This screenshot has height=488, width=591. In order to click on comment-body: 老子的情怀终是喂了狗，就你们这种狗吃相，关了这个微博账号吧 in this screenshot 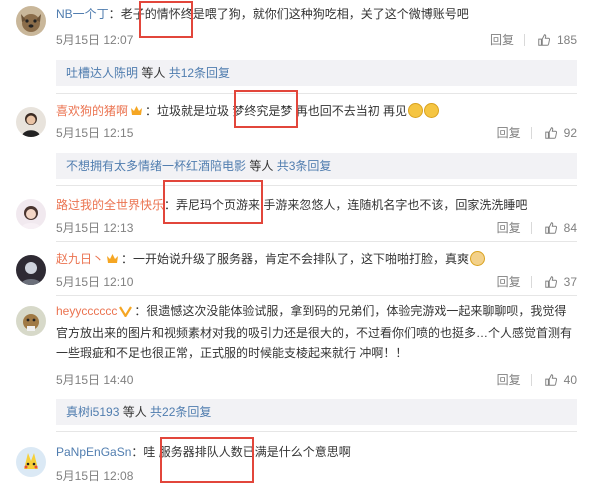, I will do `click(294, 14)`.